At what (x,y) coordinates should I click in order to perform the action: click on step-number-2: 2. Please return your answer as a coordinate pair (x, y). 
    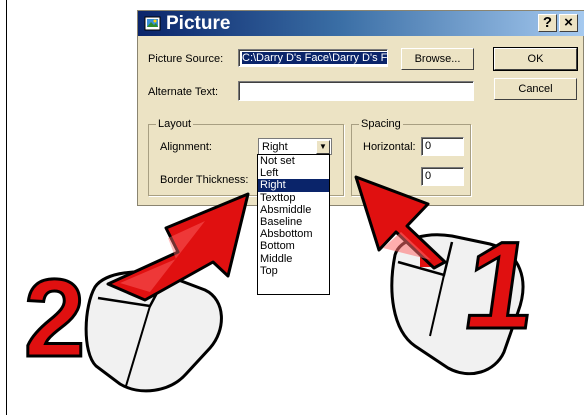
    Looking at the image, I should click on (54, 318).